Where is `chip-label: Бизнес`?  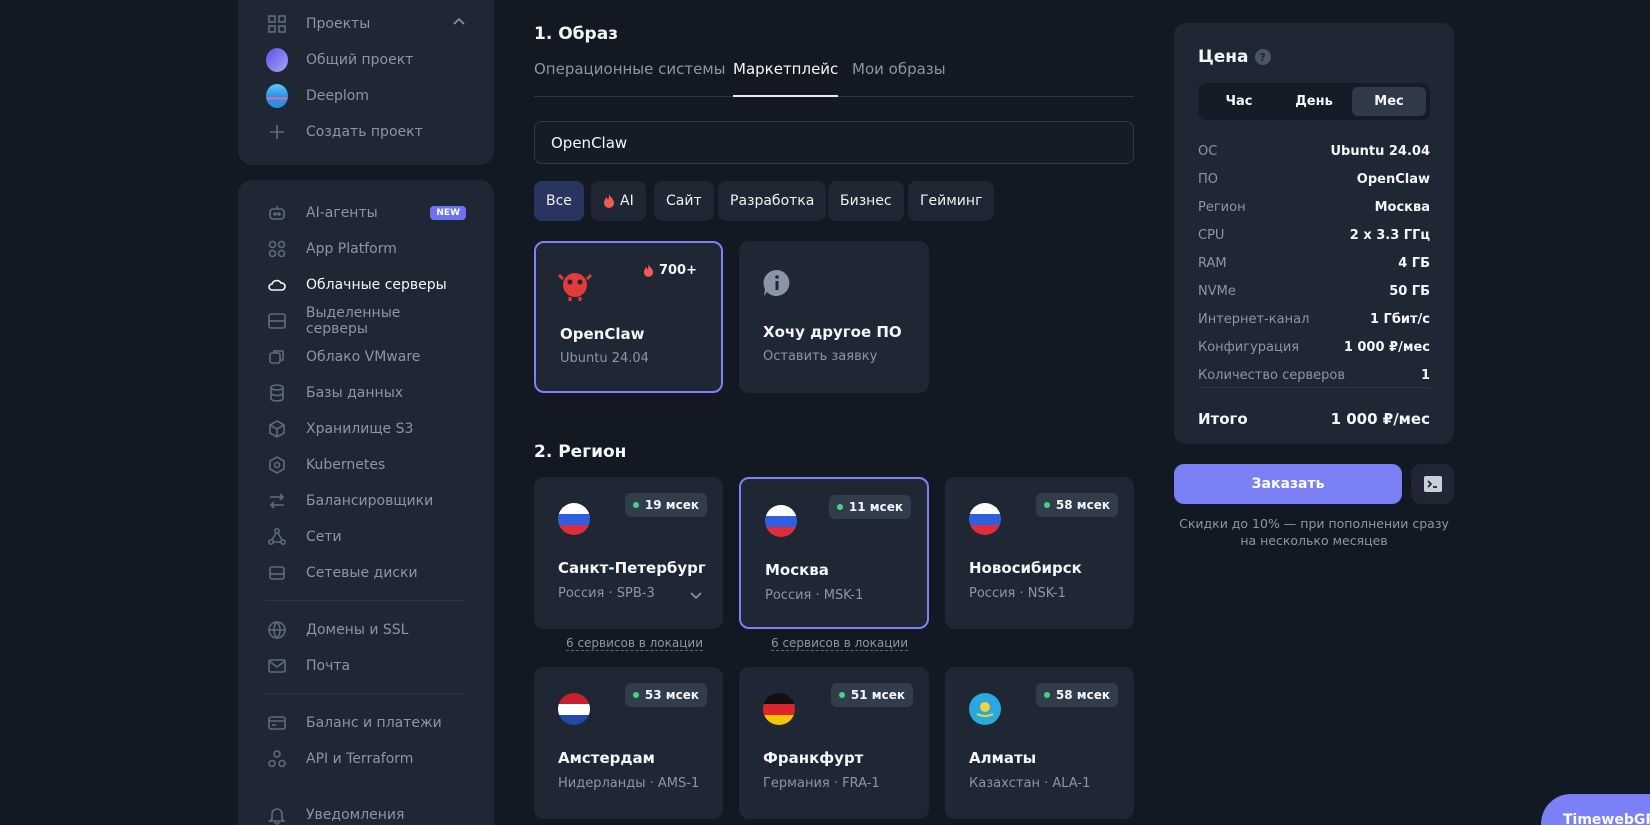 chip-label: Бизнес is located at coordinates (866, 201).